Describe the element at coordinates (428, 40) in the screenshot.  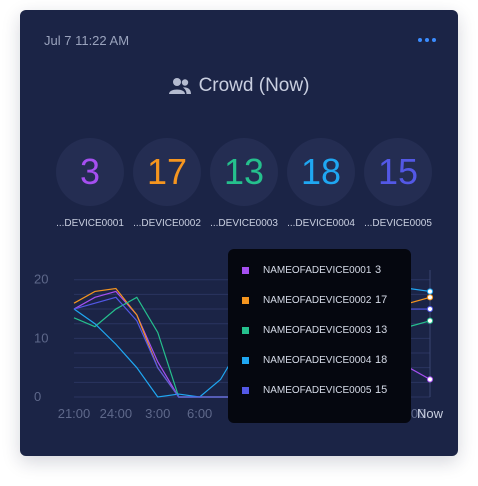
I see `more-options-icon` at that location.